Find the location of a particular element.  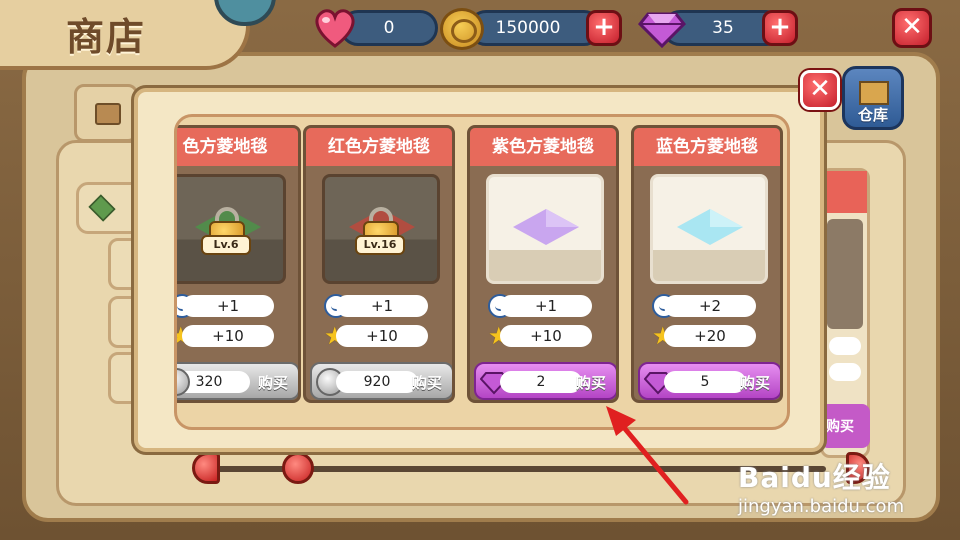

item-name: 蓝色方菱地毯 is located at coordinates (707, 147).